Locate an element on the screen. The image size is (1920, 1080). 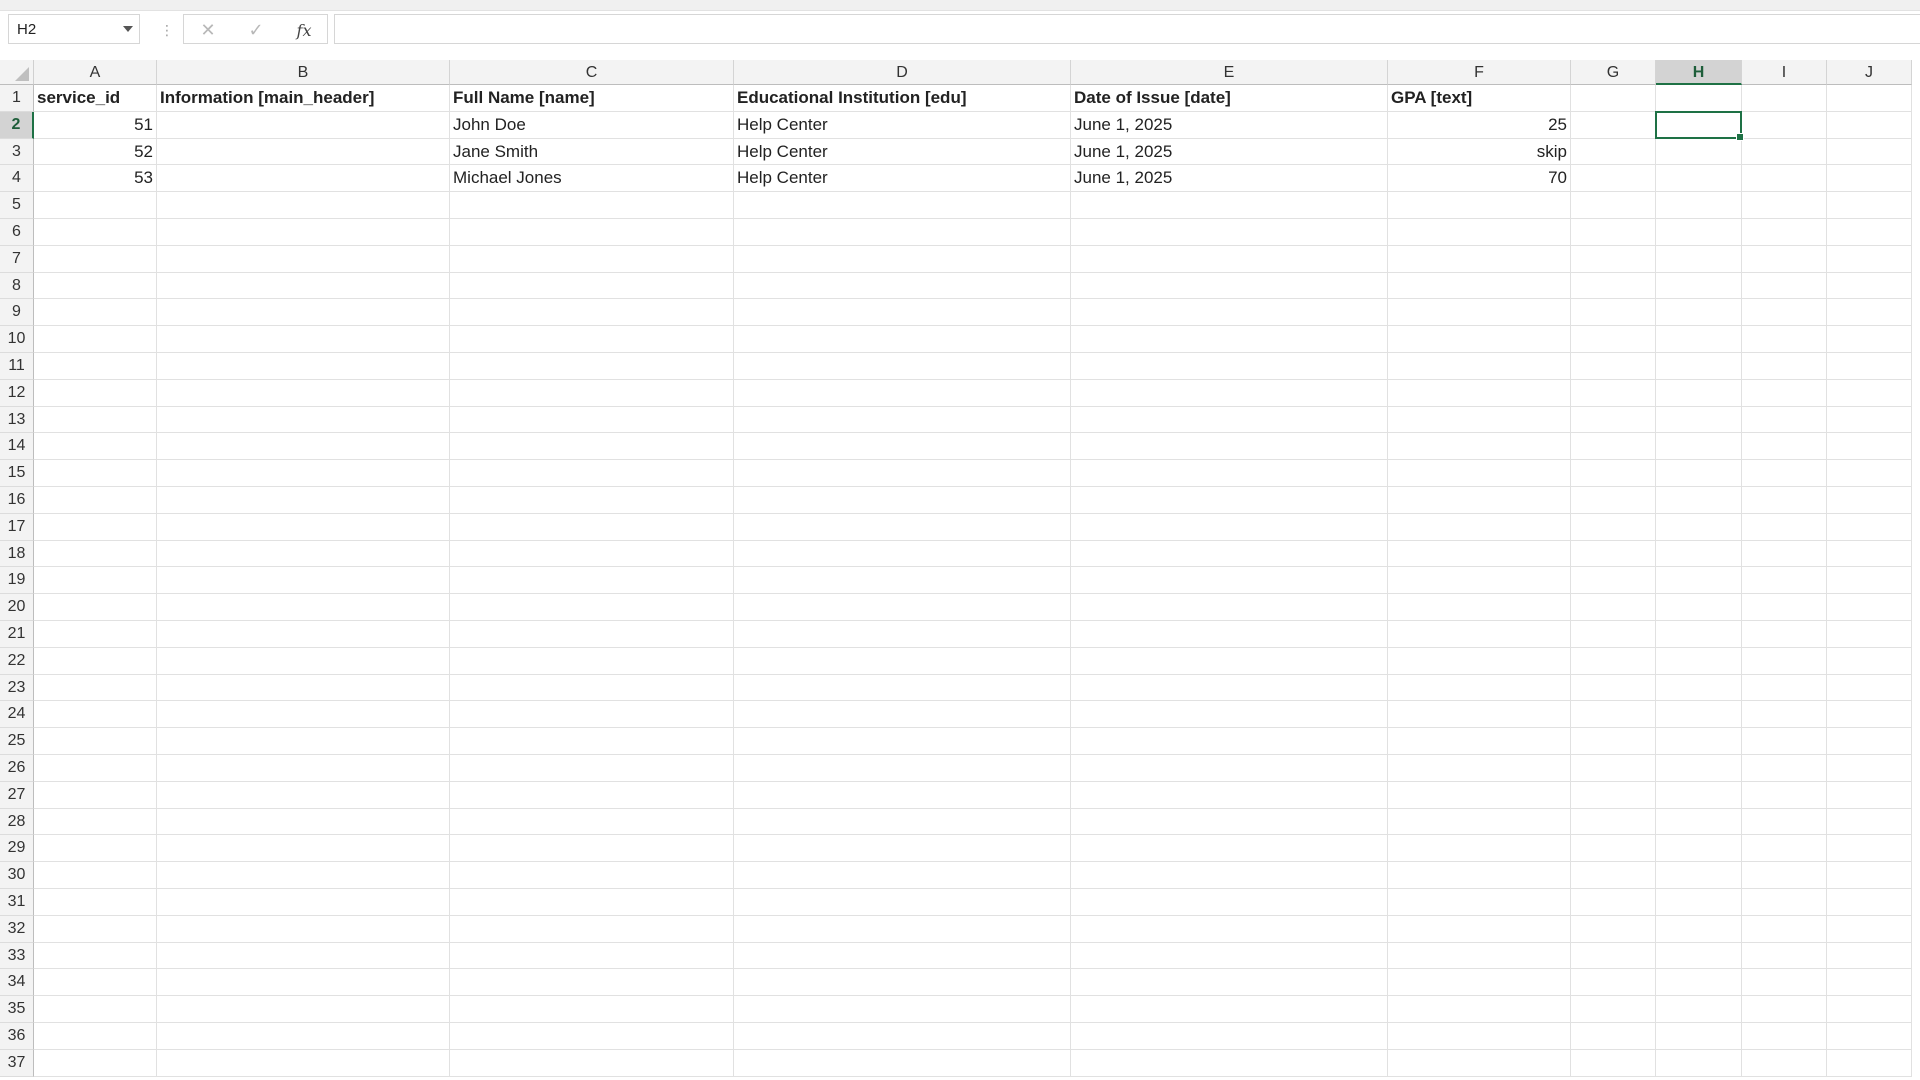
cell-i21 is located at coordinates (1784, 634).